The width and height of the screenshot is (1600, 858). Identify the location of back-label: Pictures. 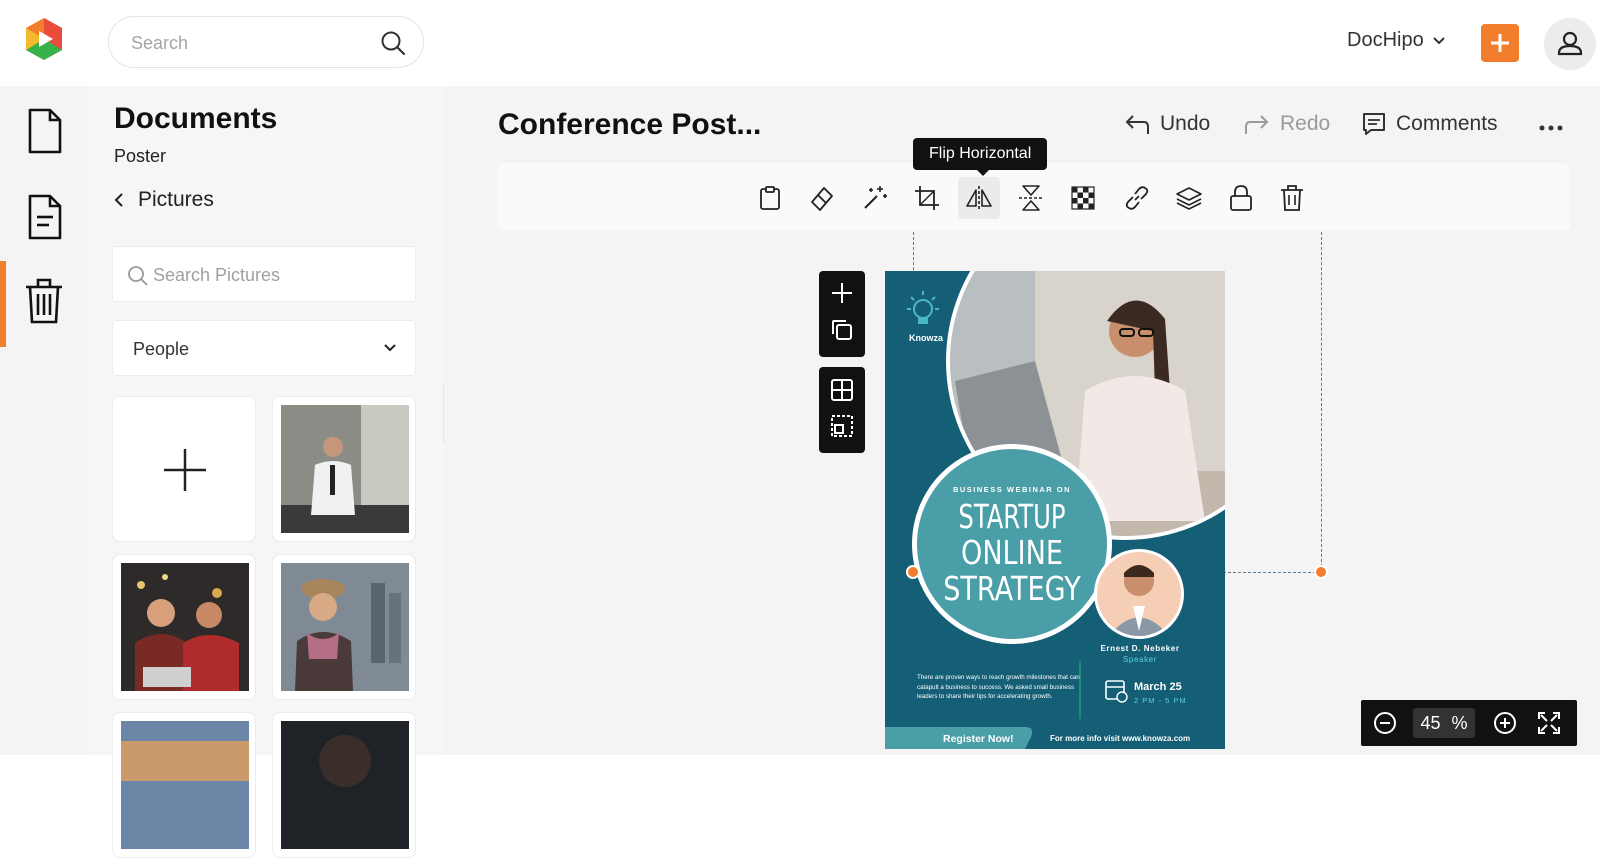
(176, 199).